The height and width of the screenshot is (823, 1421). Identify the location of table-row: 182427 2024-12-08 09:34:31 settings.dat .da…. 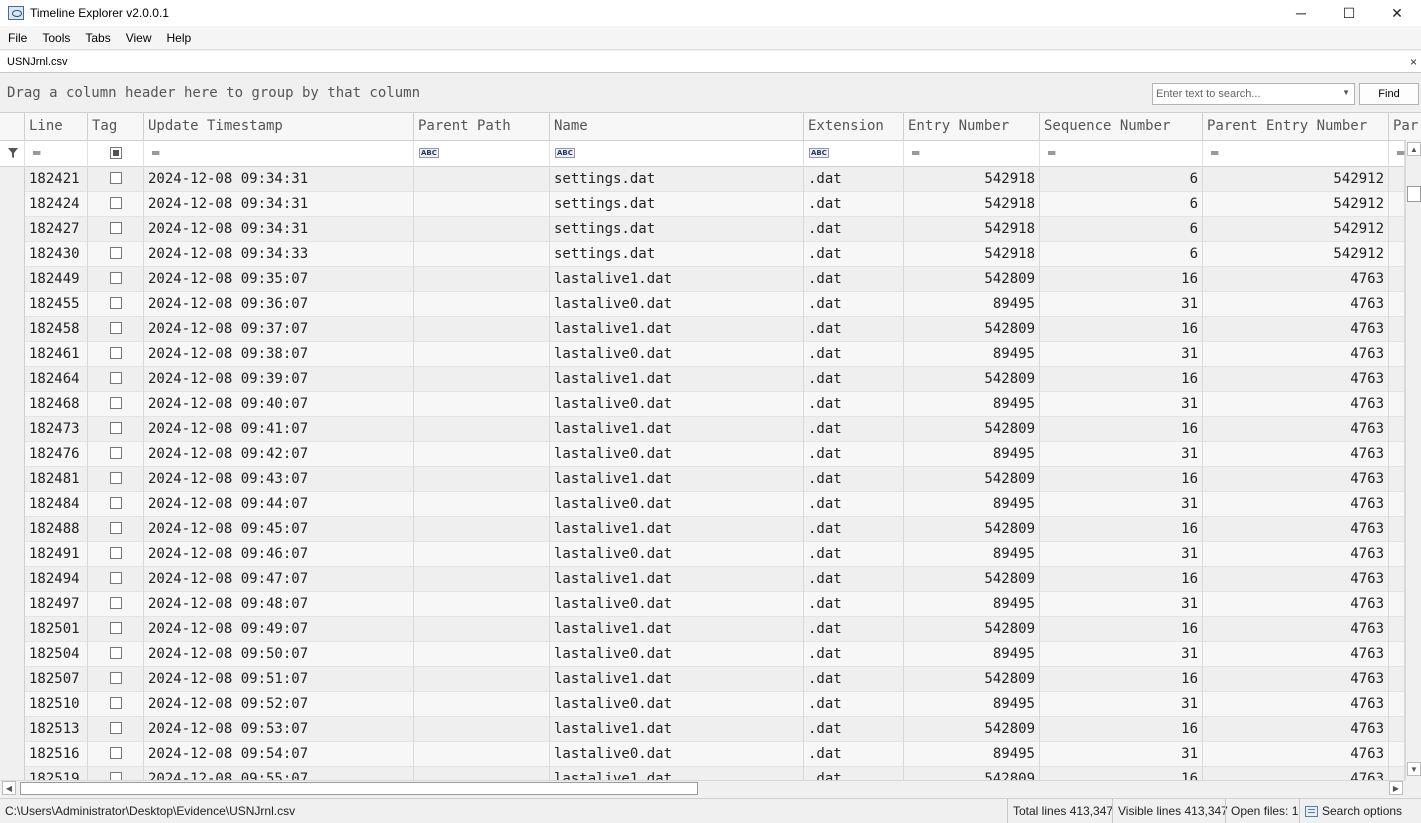
(710, 229).